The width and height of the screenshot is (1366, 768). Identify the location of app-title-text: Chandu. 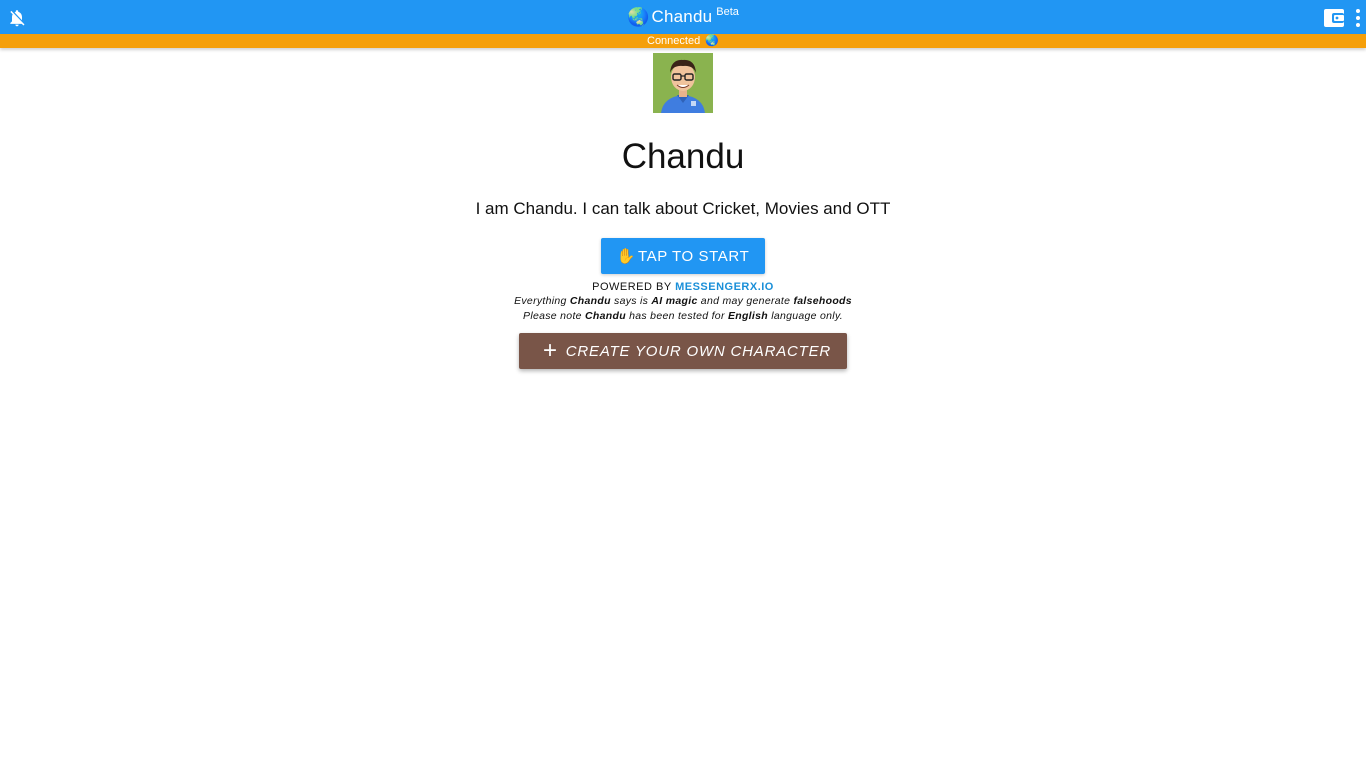
(682, 16).